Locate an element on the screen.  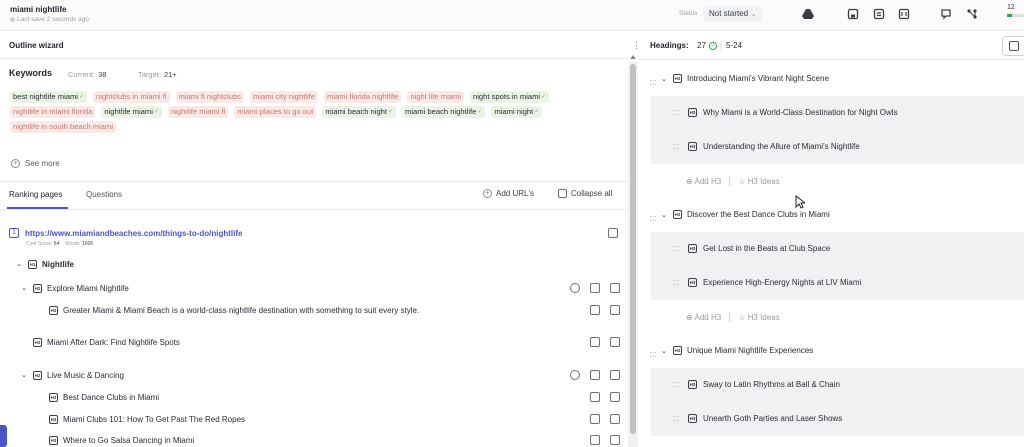
h2-text: Discover the Best Dance Clubs in Miami is located at coordinates (758, 214).